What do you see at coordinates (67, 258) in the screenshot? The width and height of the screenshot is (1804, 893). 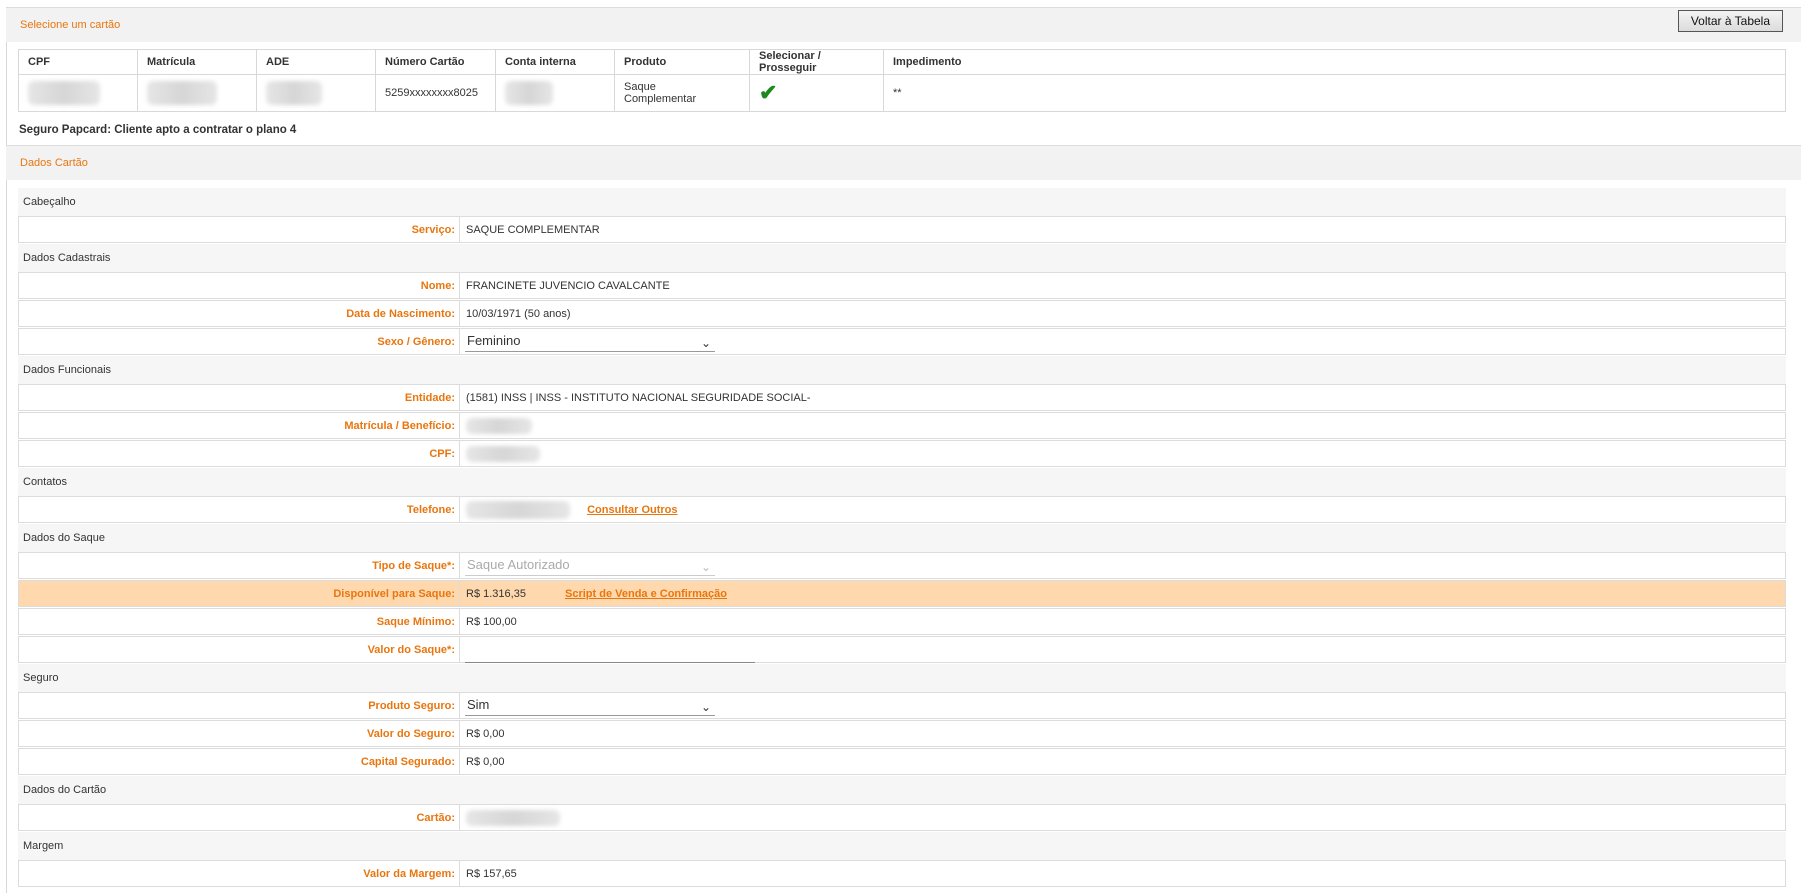 I see `group-title: Dados Cadastrais` at bounding box center [67, 258].